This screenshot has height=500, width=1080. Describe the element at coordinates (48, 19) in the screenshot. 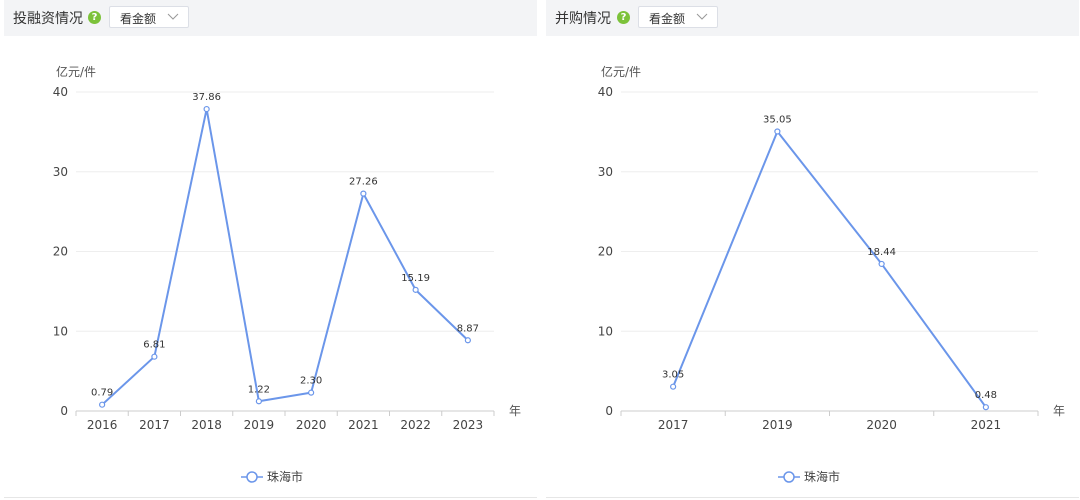

I see `panel-title: 投融资情况` at that location.